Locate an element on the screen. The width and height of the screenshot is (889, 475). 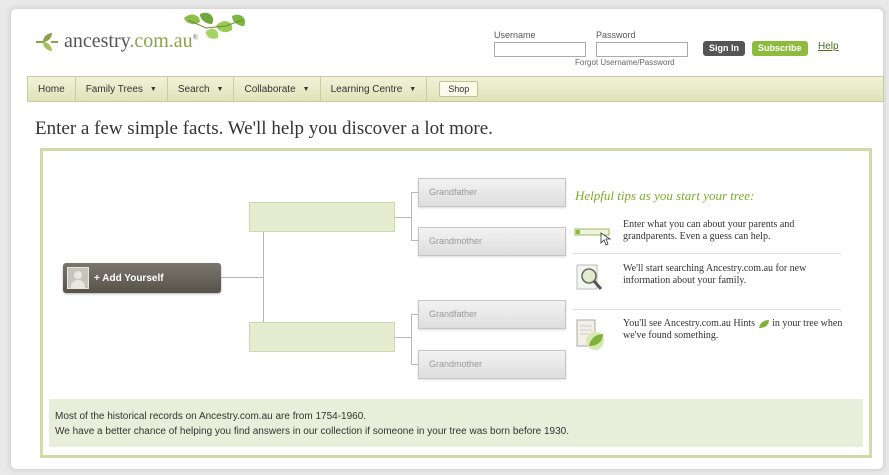
ancestry-logo: ancestry.com.au® is located at coordinates (116, 41).